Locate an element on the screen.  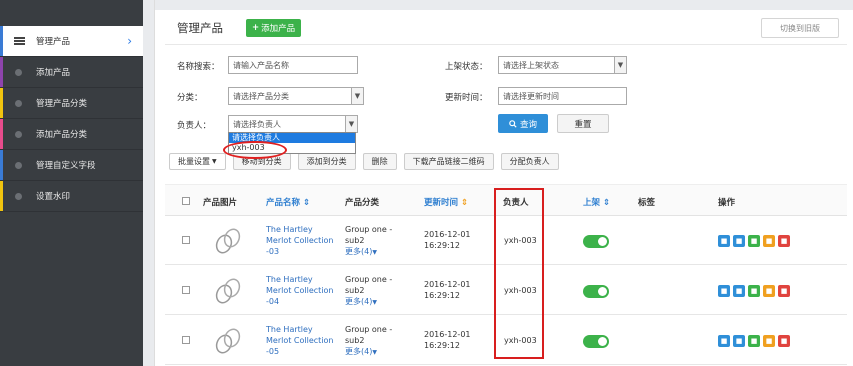
bulk-toolbar: 批量设置 ▼ 移动到分类 添加到分类 删除 下载产品链接二维码 分配负责人 is located at coordinates (364, 163).